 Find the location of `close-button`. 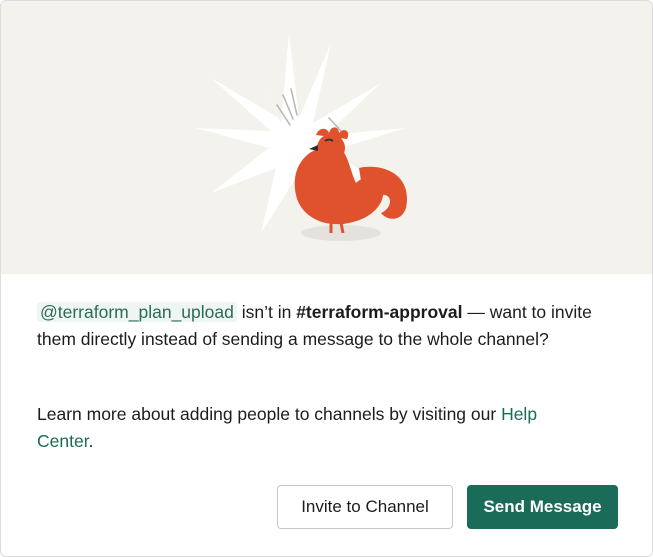

close-button is located at coordinates (605, 48).